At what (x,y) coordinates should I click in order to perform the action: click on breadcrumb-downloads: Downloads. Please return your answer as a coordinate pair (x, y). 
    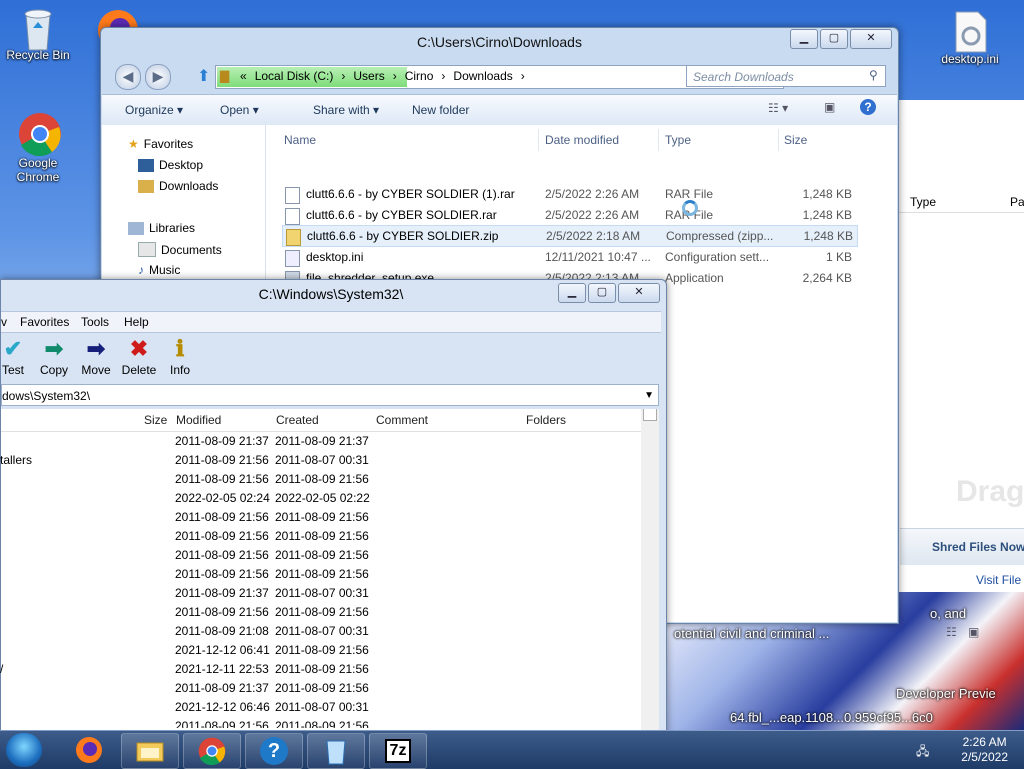
    Looking at the image, I should click on (482, 76).